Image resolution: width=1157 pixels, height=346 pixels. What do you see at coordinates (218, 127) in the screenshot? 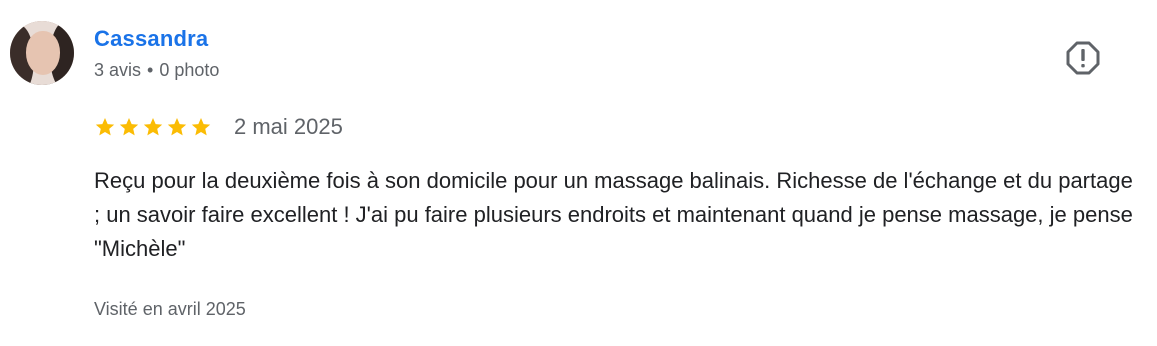
I see `rating-row: 2 mai 2025` at bounding box center [218, 127].